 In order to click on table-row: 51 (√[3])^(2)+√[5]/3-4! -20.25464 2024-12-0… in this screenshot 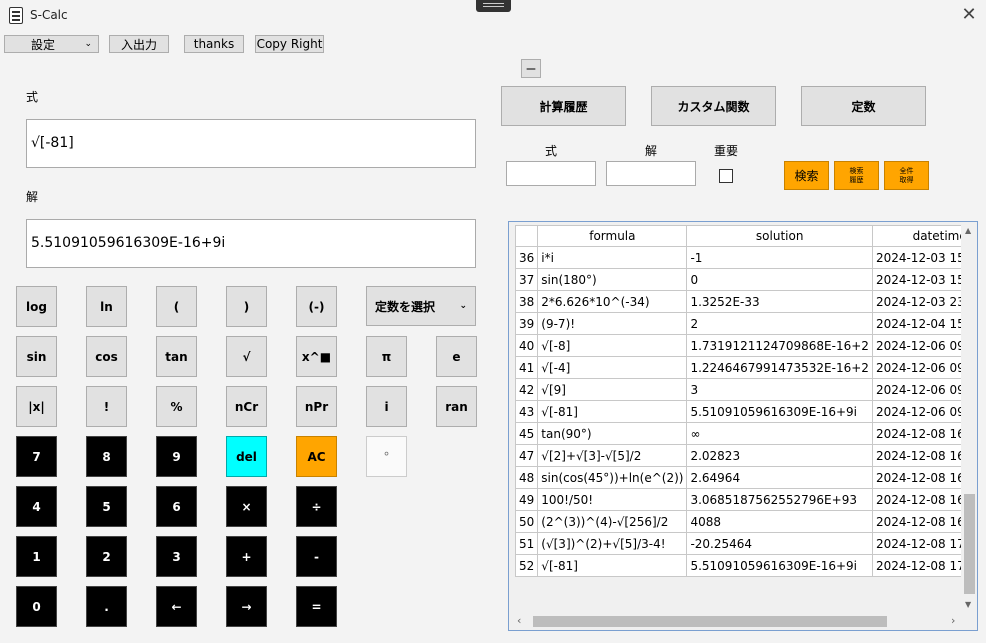, I will do `click(745, 543)`.